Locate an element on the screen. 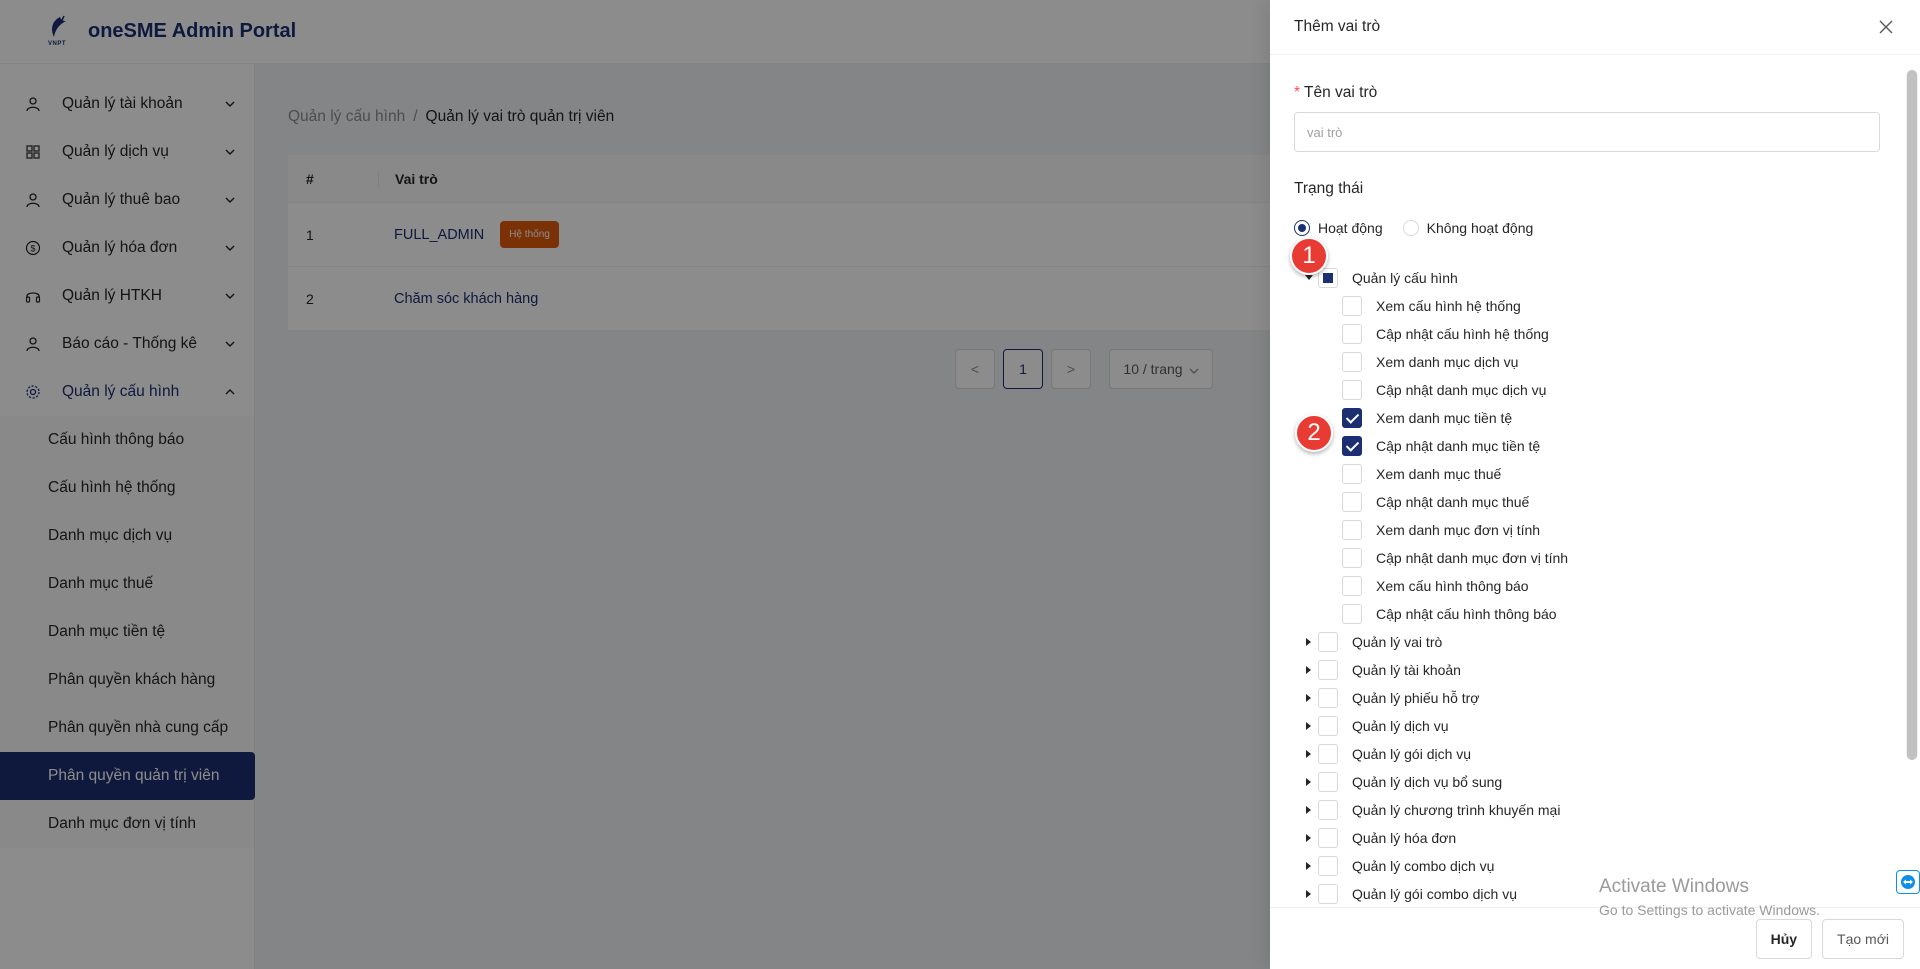 The image size is (1920, 969). permission-label: Quản lý combo dịch vụ is located at coordinates (1423, 866).